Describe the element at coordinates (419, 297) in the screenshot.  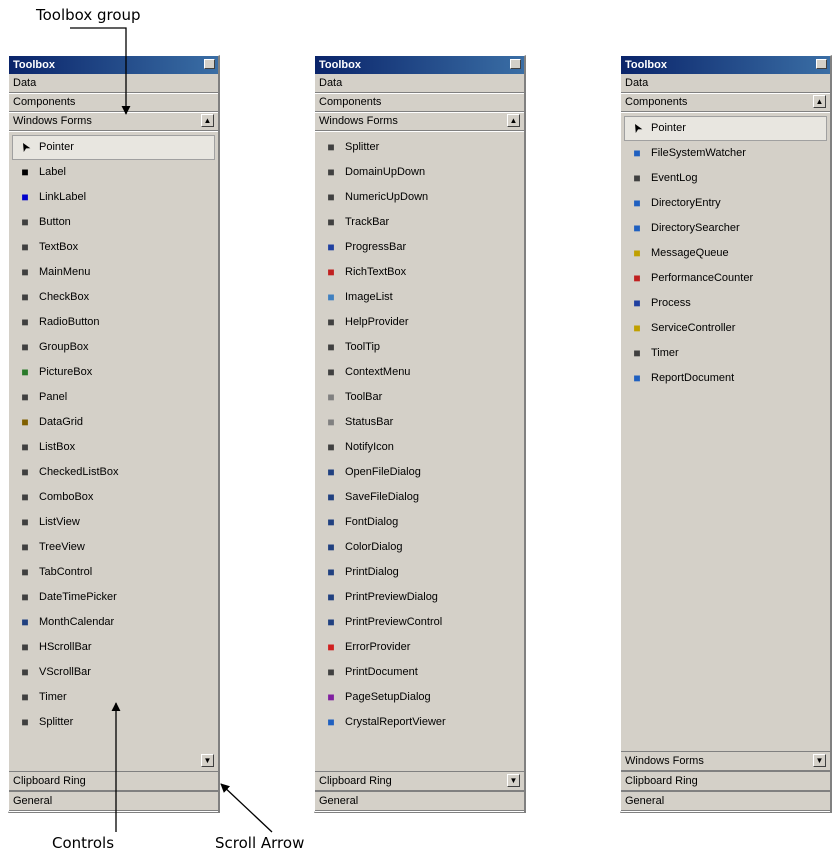
I see `toolbox-item: ■ ImageList` at that location.